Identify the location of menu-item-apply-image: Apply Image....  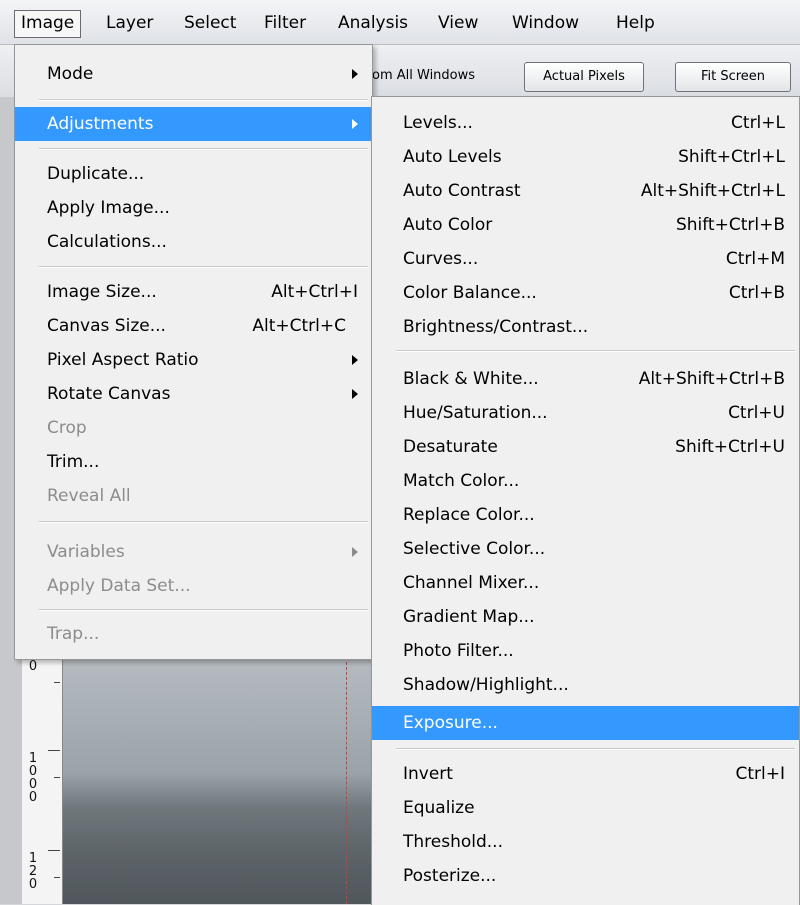
(193, 208).